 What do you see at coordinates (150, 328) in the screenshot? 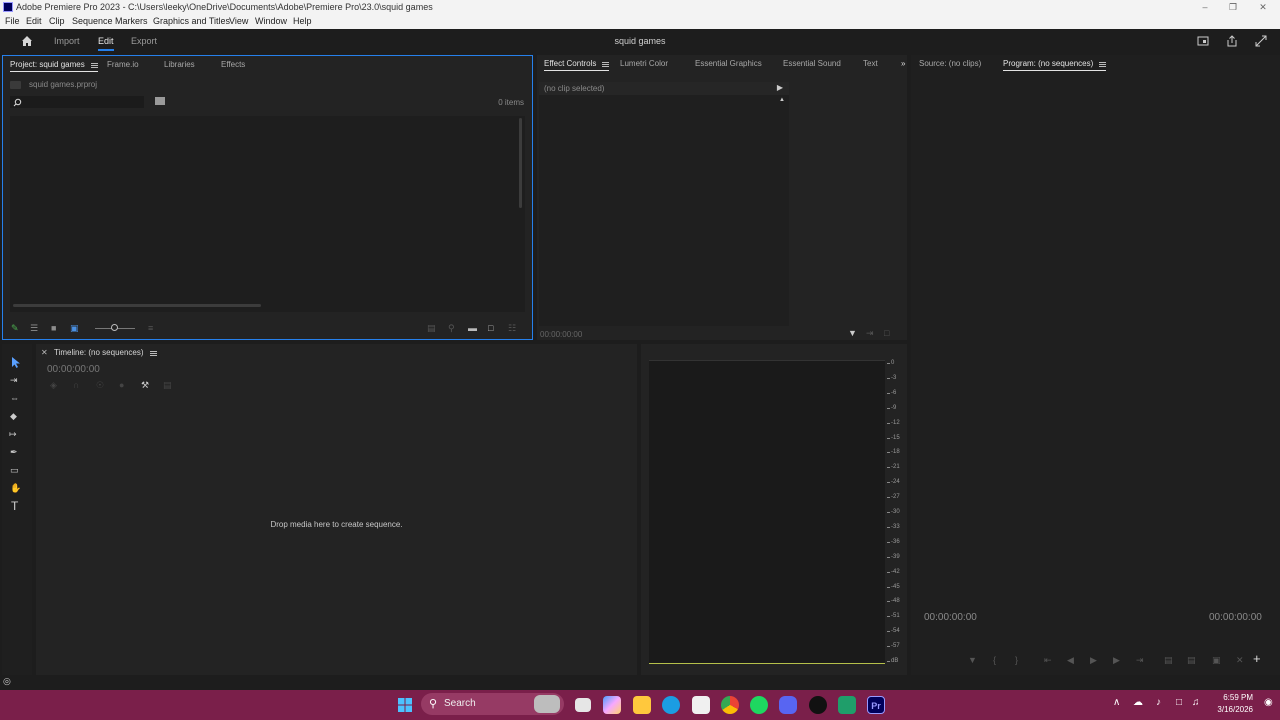
I see `sort-icon: ≡` at bounding box center [150, 328].